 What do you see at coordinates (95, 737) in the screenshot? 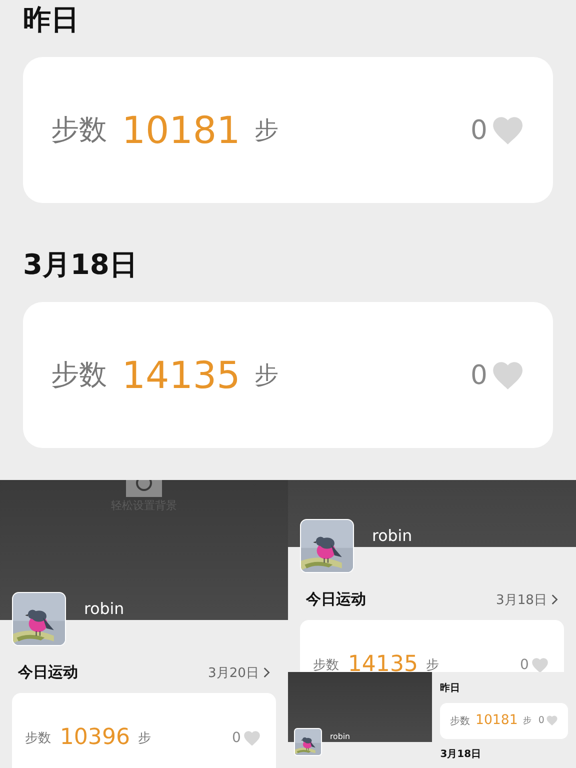
I see `step-count: 10396` at bounding box center [95, 737].